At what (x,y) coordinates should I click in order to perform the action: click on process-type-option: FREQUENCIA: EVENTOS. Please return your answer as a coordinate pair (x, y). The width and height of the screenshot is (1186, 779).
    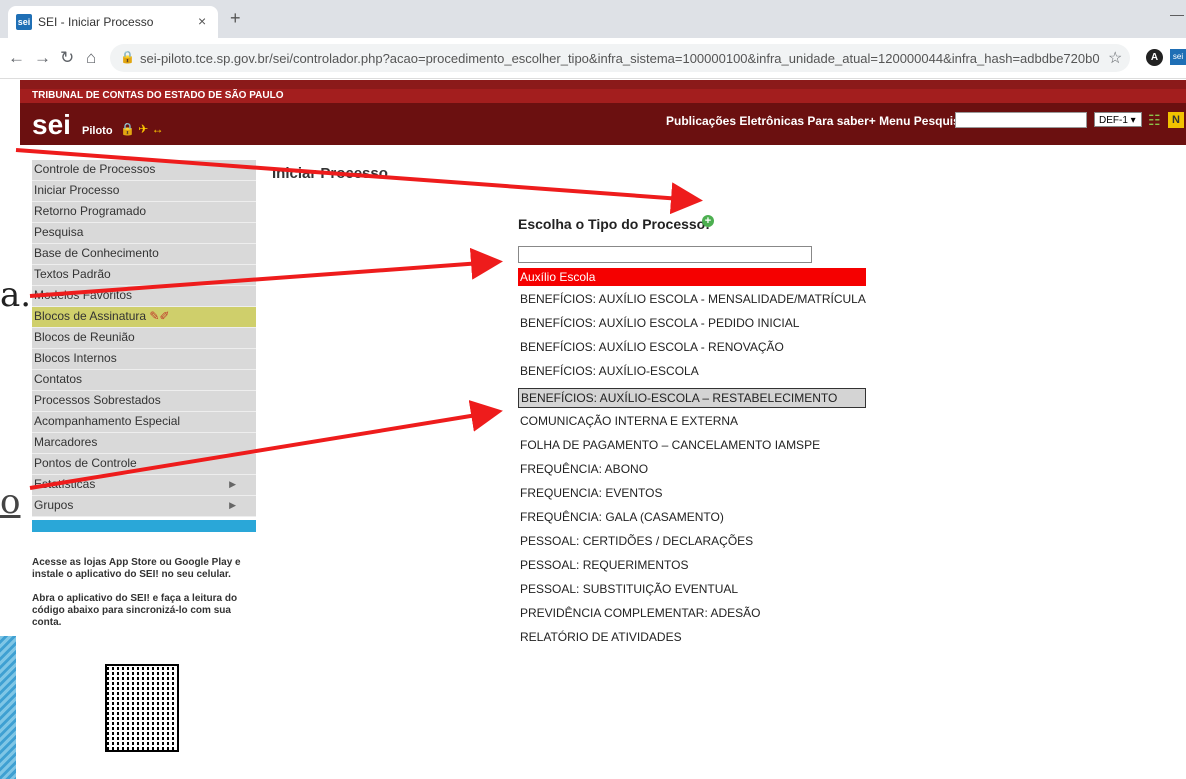
    Looking at the image, I should click on (692, 493).